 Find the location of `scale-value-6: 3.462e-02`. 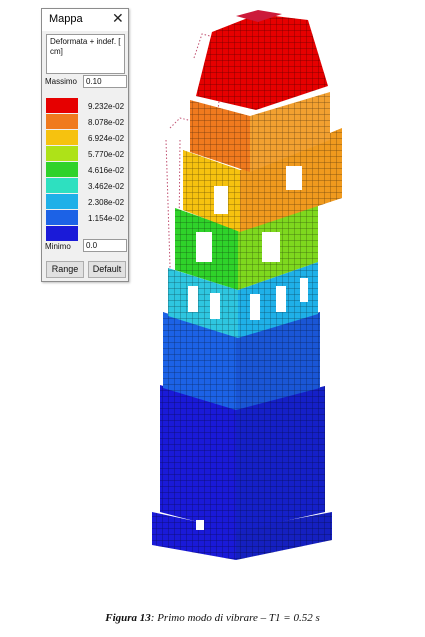

scale-value-6: 3.462e-02 is located at coordinates (106, 186).